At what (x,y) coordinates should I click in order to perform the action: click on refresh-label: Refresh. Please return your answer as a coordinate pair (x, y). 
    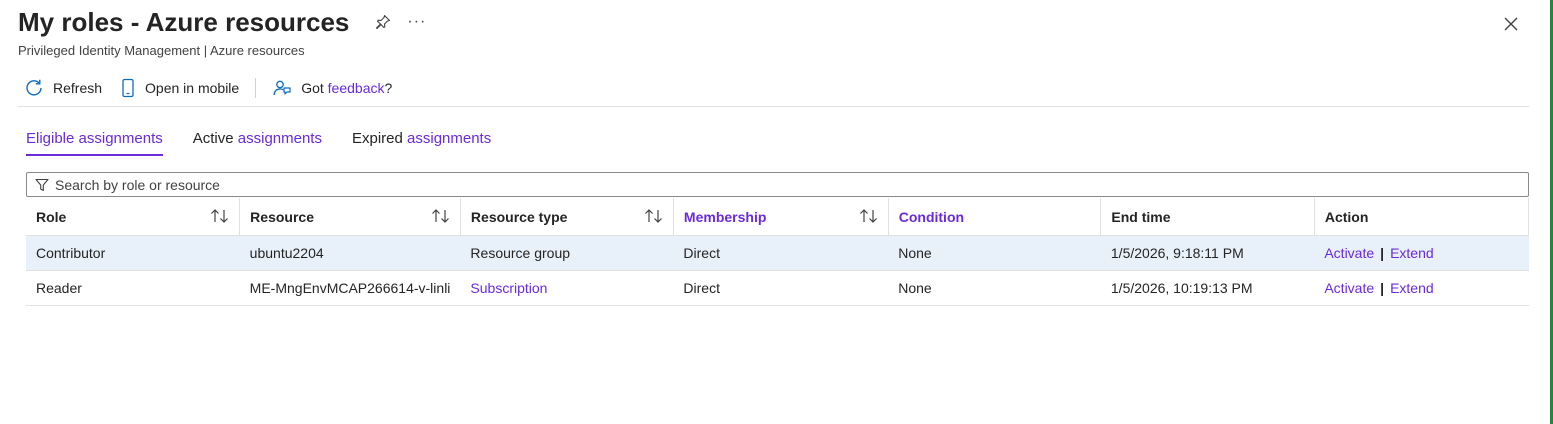
    Looking at the image, I should click on (78, 88).